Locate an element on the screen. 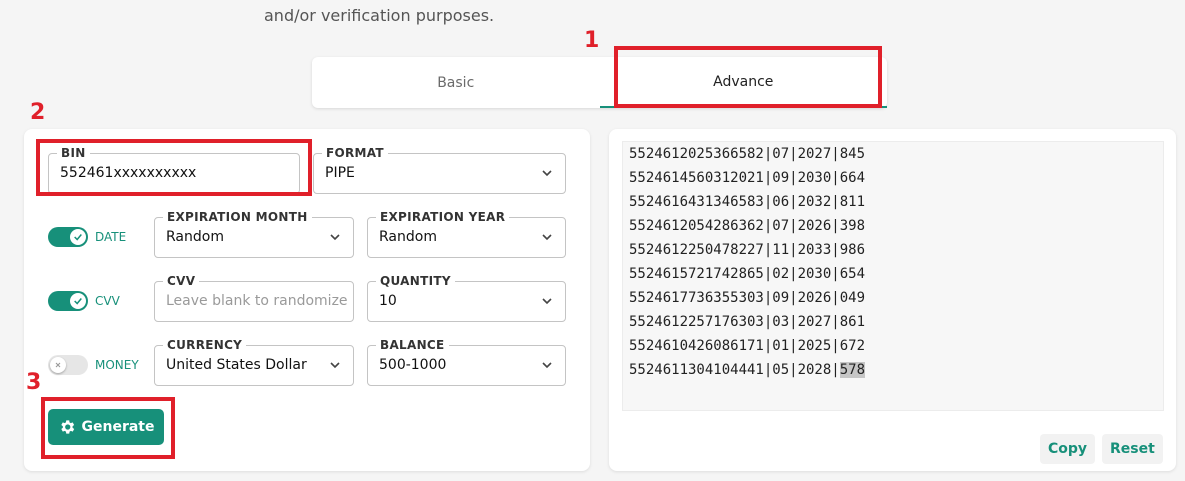  balance-value: 500-1000 is located at coordinates (413, 365).